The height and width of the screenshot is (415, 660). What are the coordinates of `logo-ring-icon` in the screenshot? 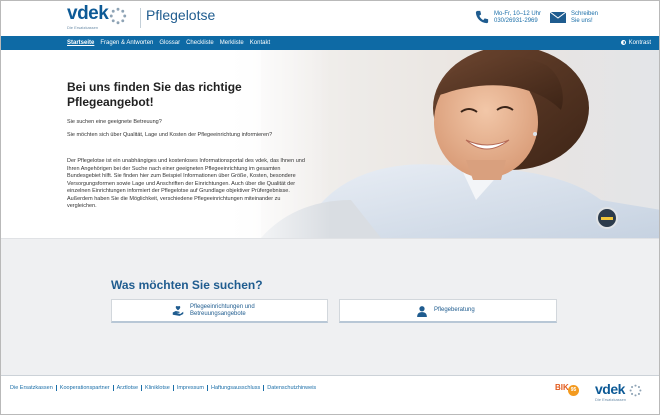 It's located at (118, 16).